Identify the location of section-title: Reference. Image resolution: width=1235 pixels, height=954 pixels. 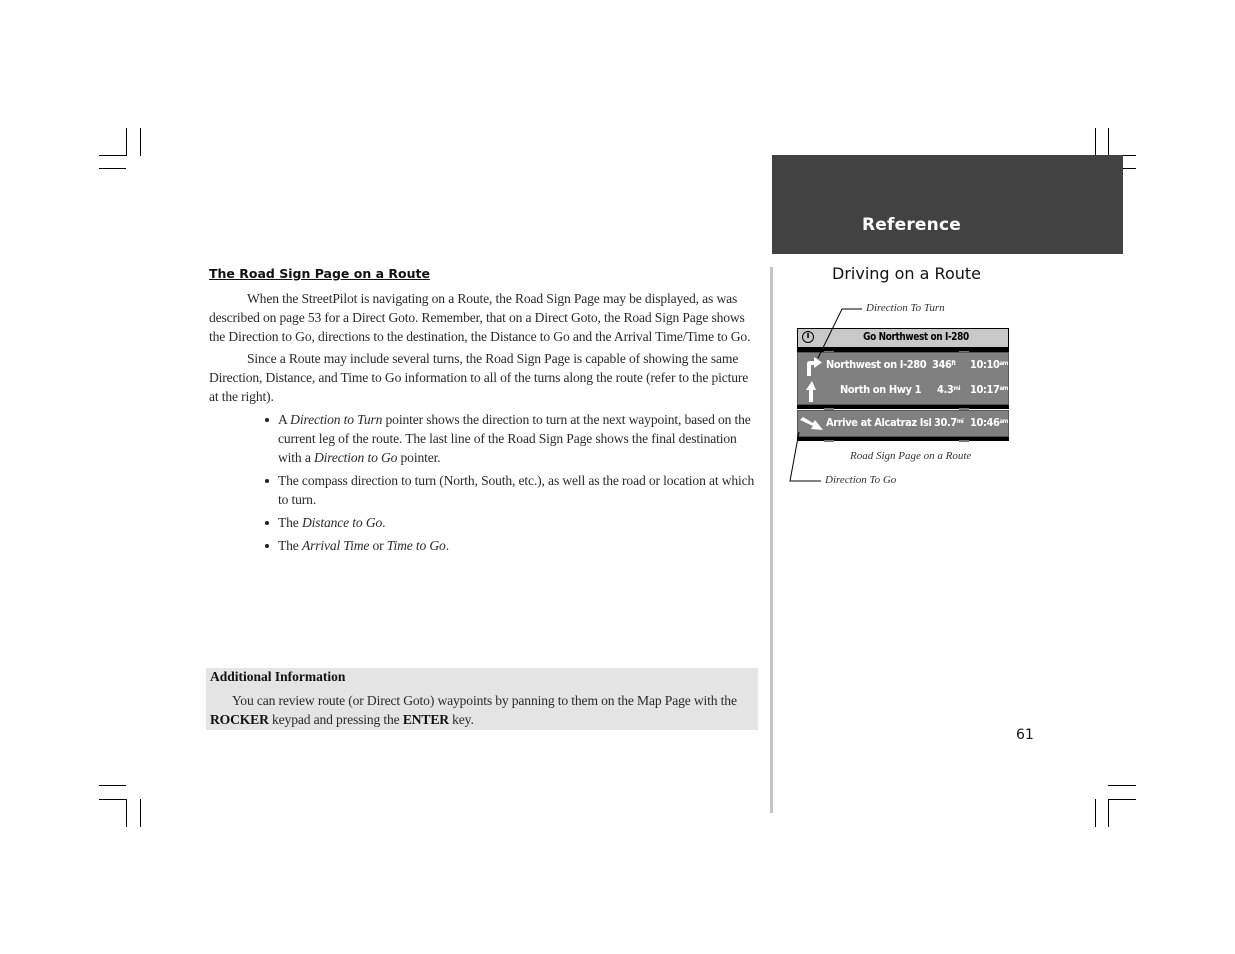
(911, 225).